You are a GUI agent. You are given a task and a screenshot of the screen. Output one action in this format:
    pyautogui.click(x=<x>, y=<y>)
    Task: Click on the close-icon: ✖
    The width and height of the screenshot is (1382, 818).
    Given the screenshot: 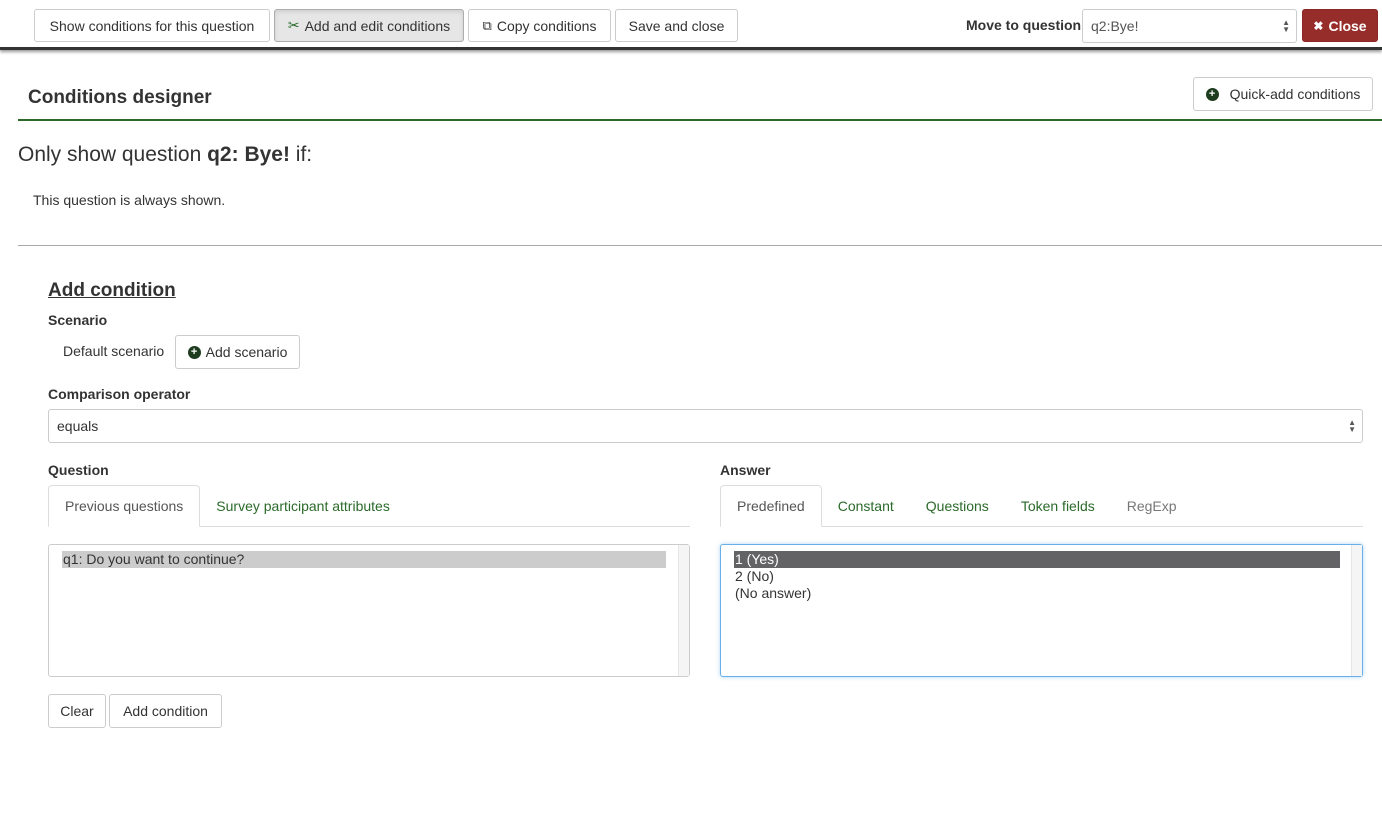 What is the action you would take?
    pyautogui.click(x=1318, y=25)
    